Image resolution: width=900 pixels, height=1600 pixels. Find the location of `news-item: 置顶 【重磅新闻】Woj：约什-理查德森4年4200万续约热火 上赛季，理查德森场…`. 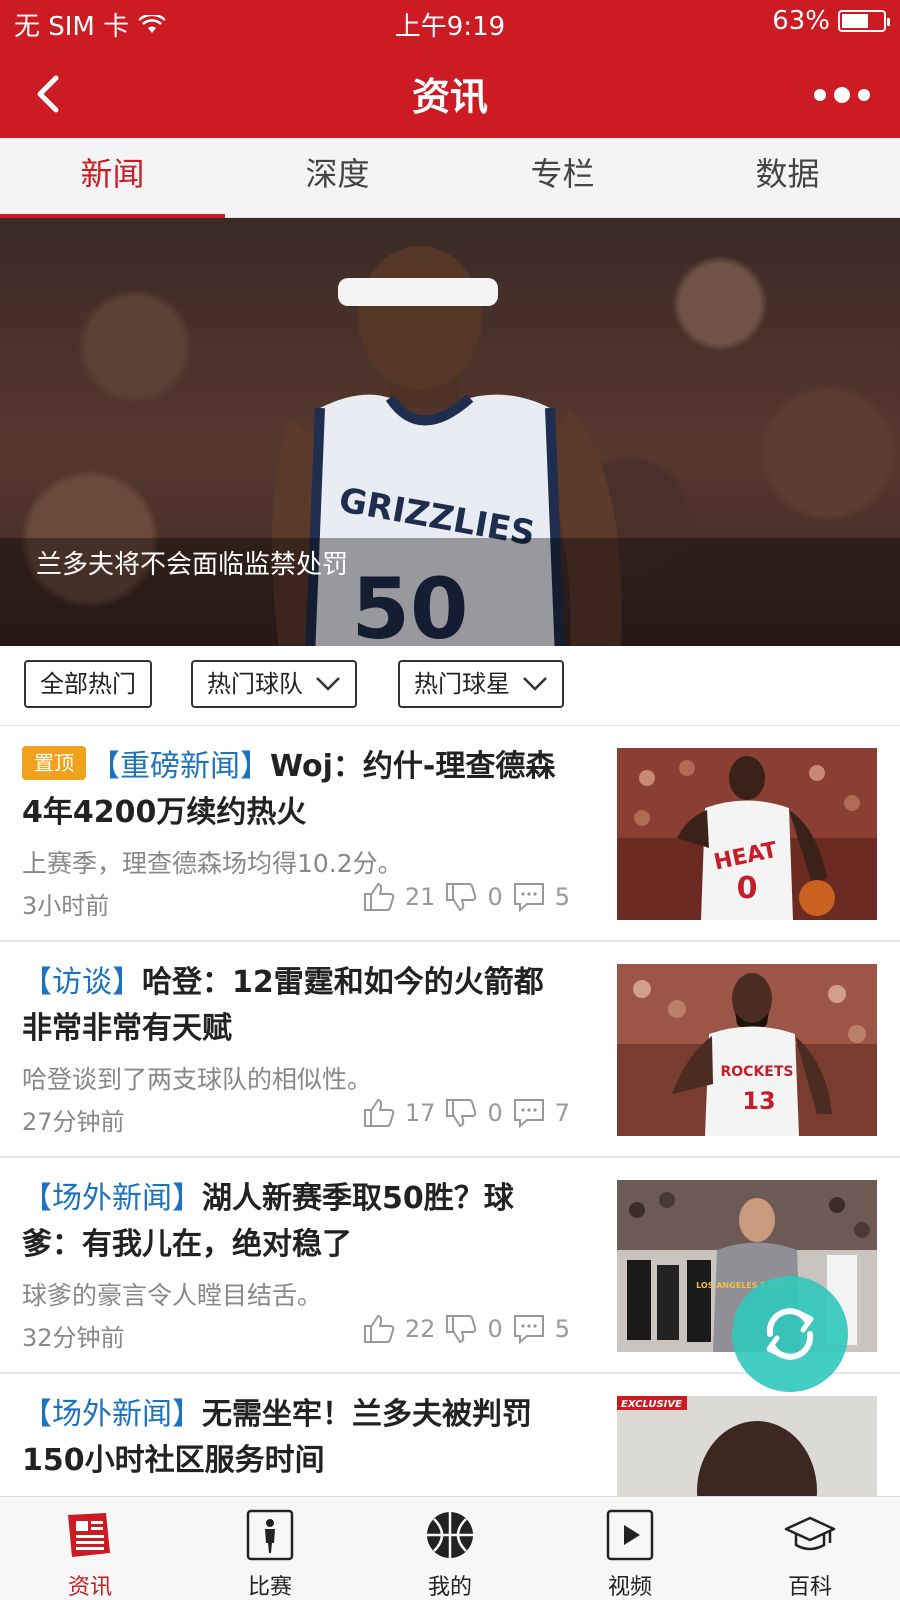

news-item: 置顶 【重磅新闻】Woj：约什-理查德森4年4200万续约热火 上赛季，理查德森场… is located at coordinates (450, 834).